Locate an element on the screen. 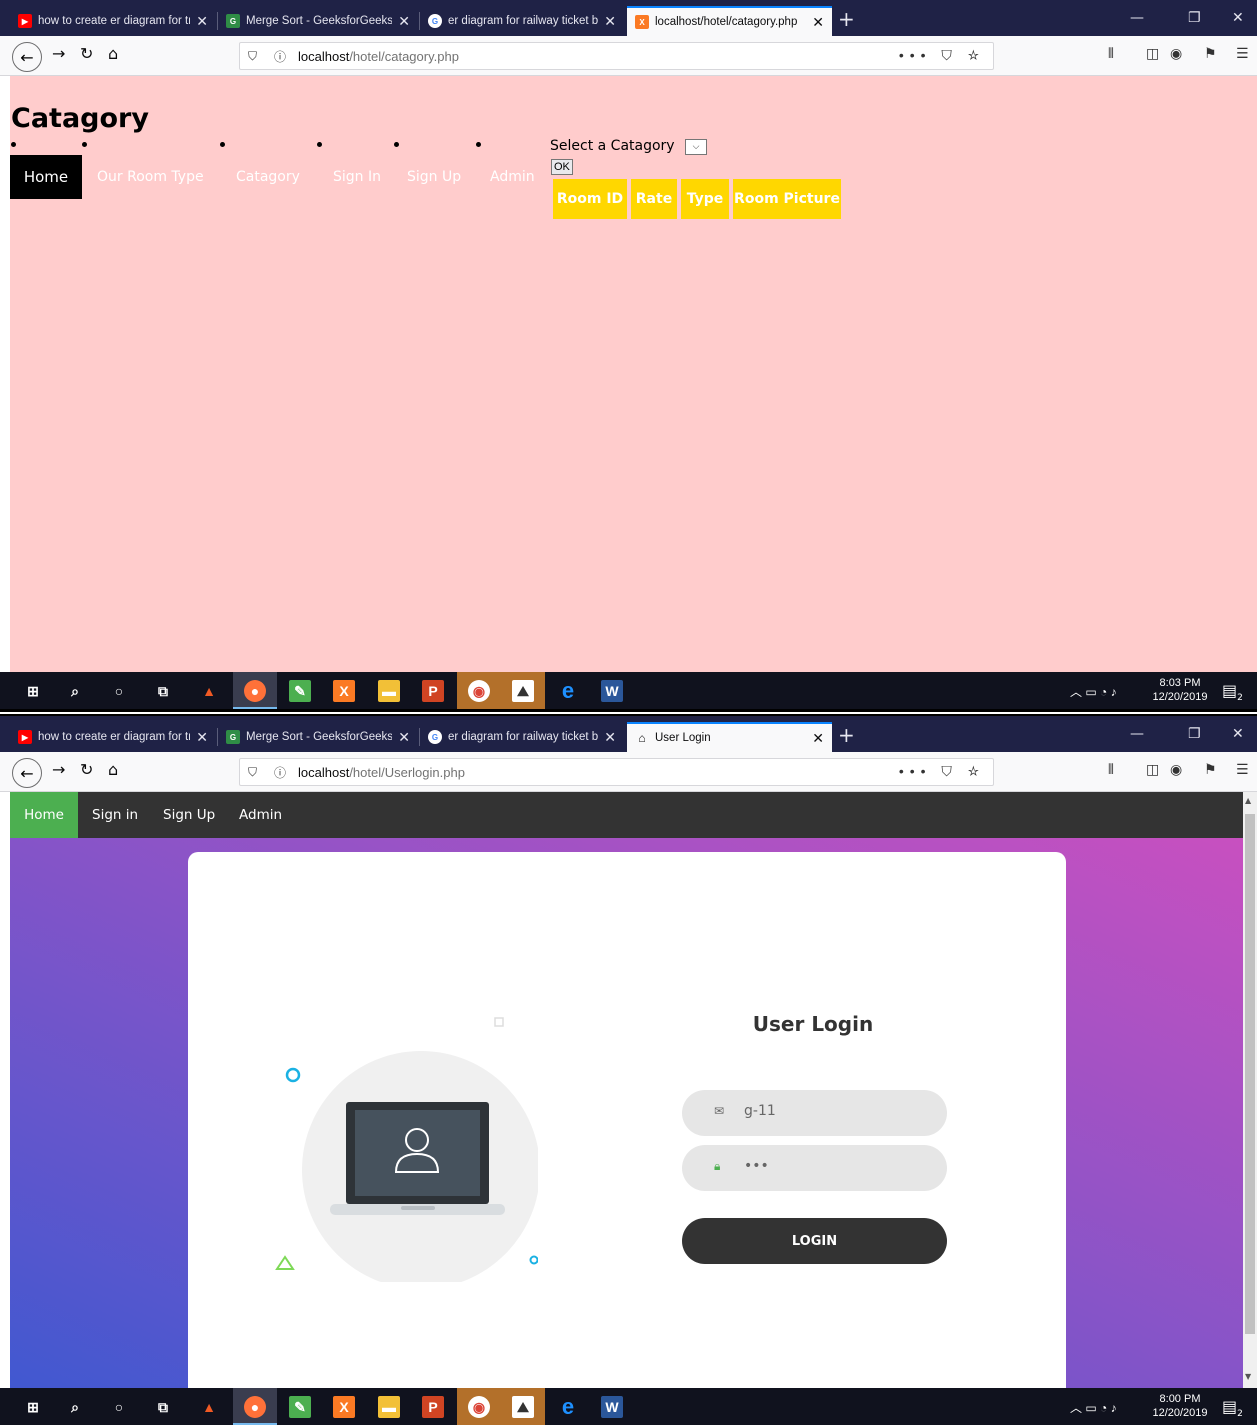 The width and height of the screenshot is (1257, 1427). page-scrollbar: ▲ ▼ is located at coordinates (1250, 1090).